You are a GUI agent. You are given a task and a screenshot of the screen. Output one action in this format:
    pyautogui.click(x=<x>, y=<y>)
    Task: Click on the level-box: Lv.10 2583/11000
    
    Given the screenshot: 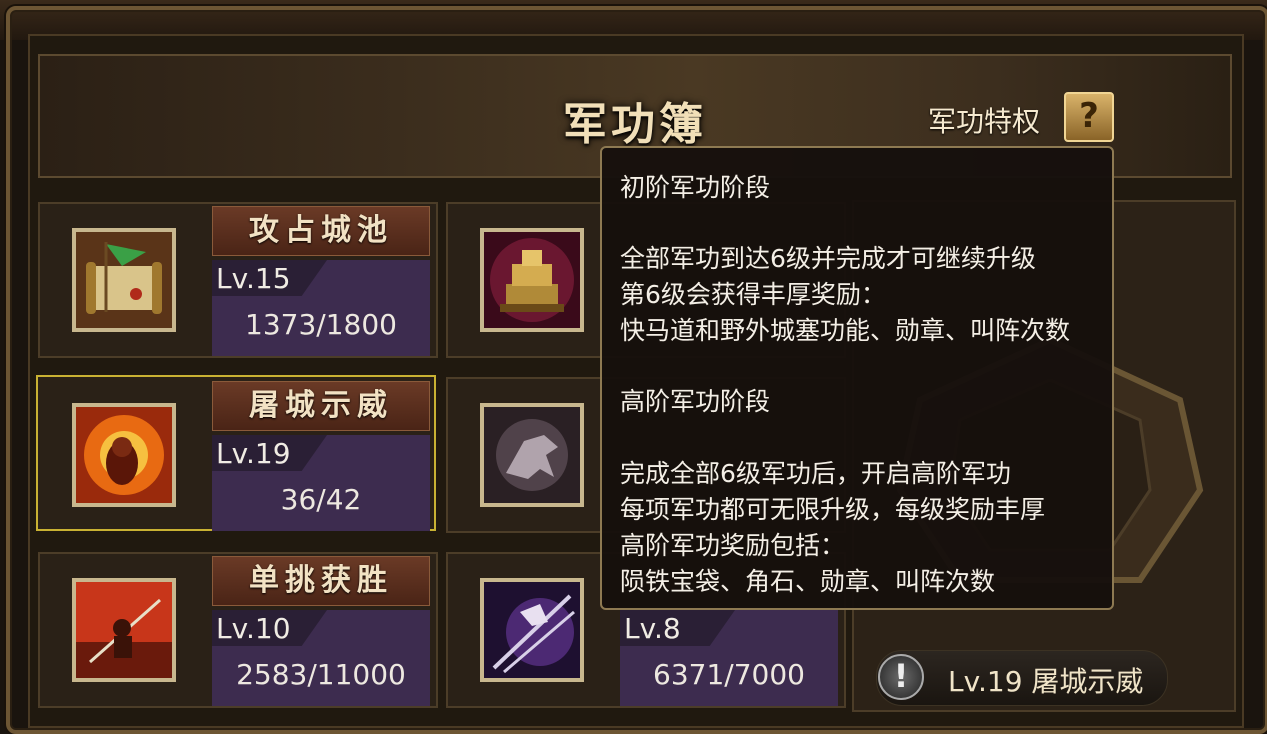 What is the action you would take?
    pyautogui.click(x=321, y=658)
    